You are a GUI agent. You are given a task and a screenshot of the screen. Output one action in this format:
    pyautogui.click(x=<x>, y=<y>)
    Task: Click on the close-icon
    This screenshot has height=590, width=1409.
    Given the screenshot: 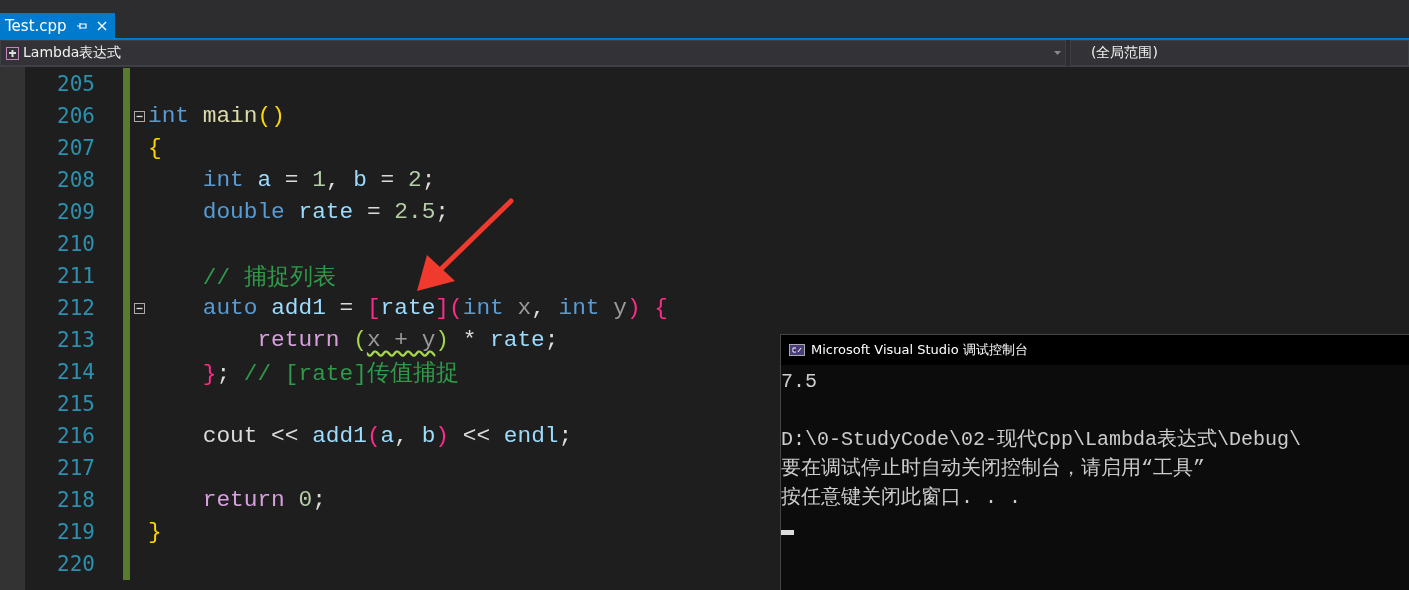 What is the action you would take?
    pyautogui.click(x=101, y=25)
    